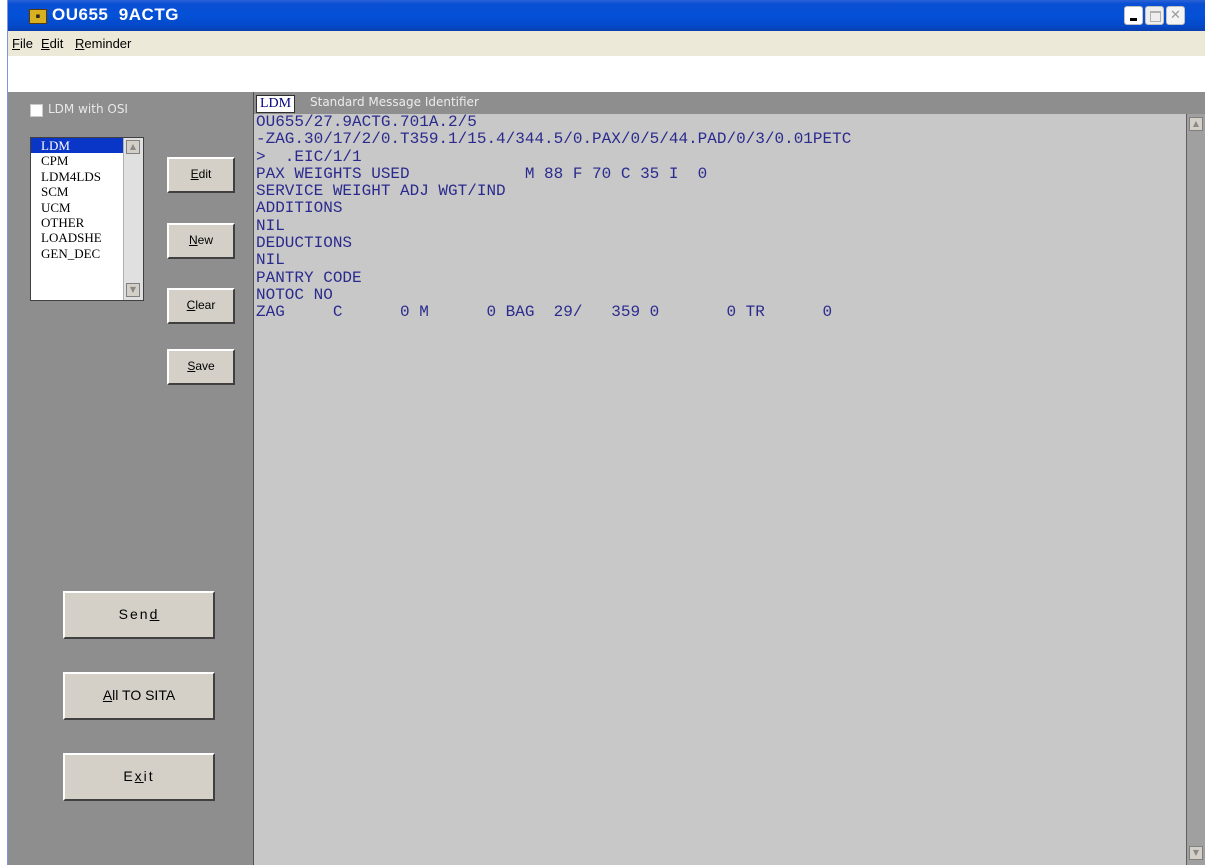 Image resolution: width=1205 pixels, height=865 pixels. Describe the element at coordinates (309, 277) in the screenshot. I see `message-line: PANTRY CODE` at that location.